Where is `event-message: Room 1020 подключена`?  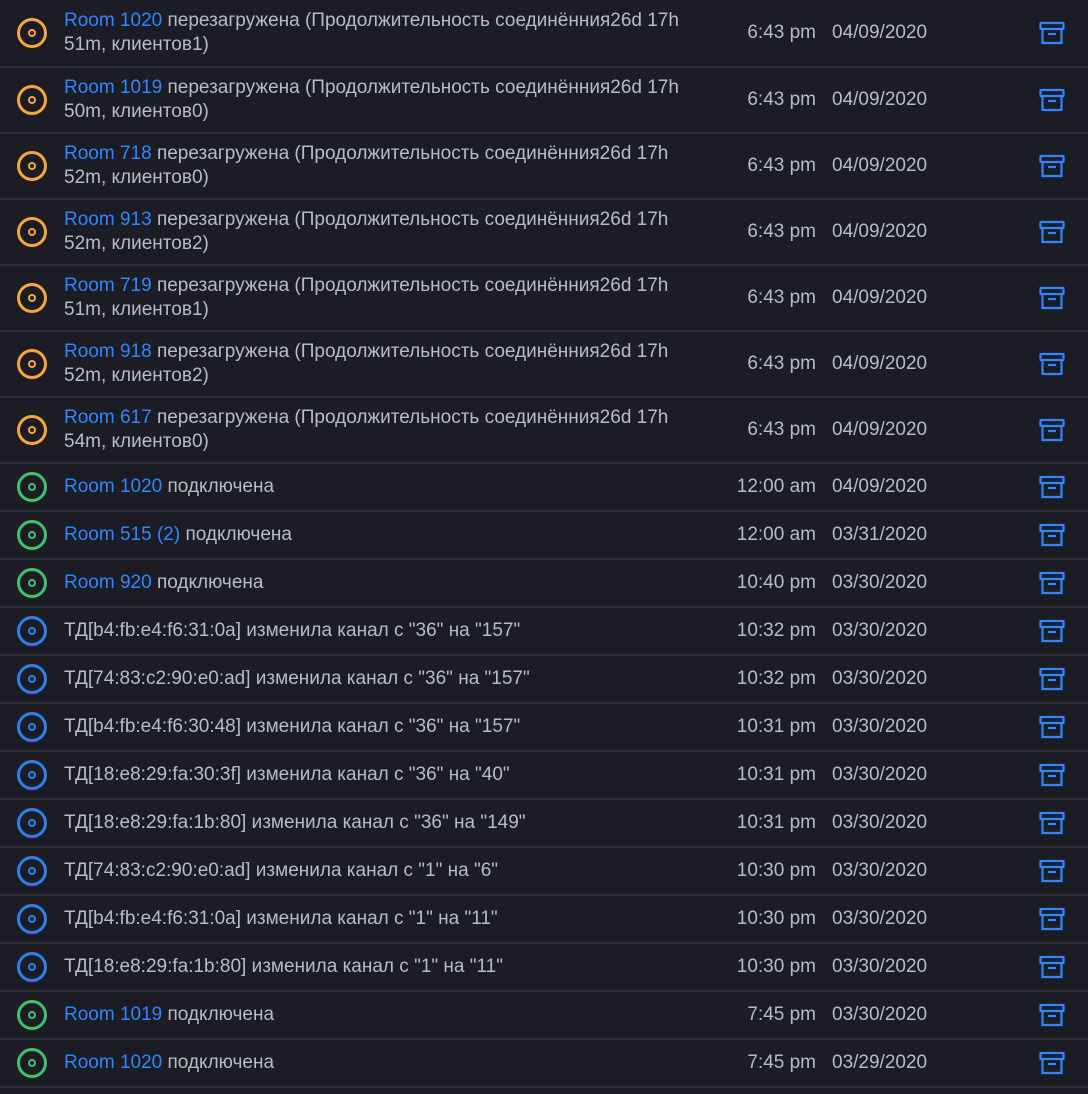 event-message: Room 1020 подключена is located at coordinates (389, 1063).